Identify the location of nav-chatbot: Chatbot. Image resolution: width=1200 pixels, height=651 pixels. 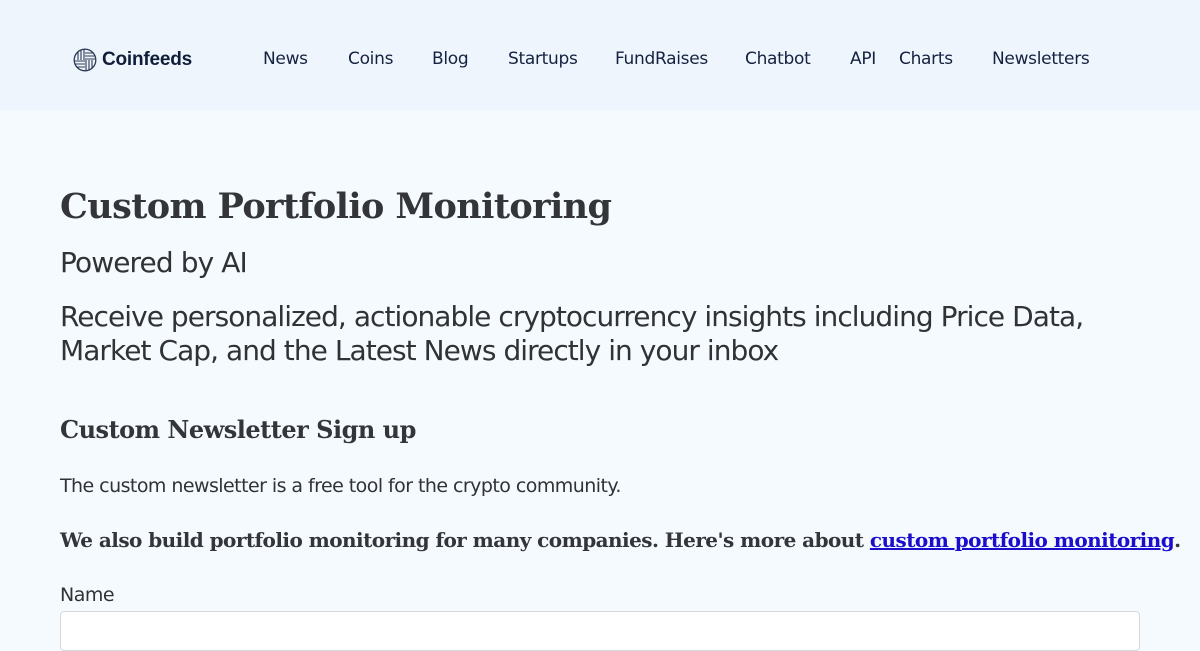
(778, 59).